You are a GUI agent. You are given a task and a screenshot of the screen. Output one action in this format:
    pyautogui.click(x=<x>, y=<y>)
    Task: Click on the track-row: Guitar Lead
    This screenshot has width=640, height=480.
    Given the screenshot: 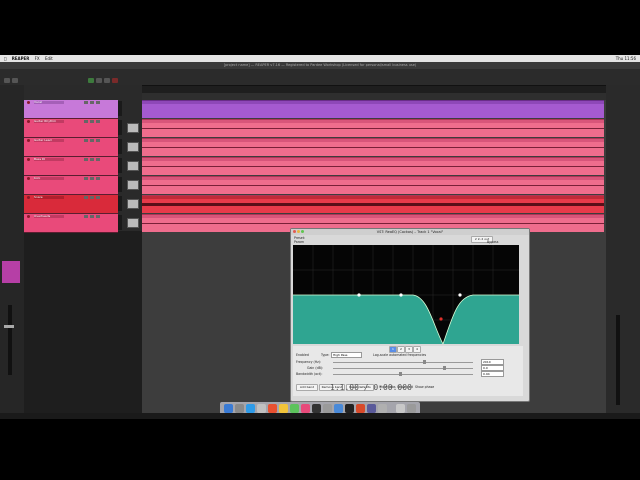 What is the action you would take?
    pyautogui.click(x=73, y=147)
    